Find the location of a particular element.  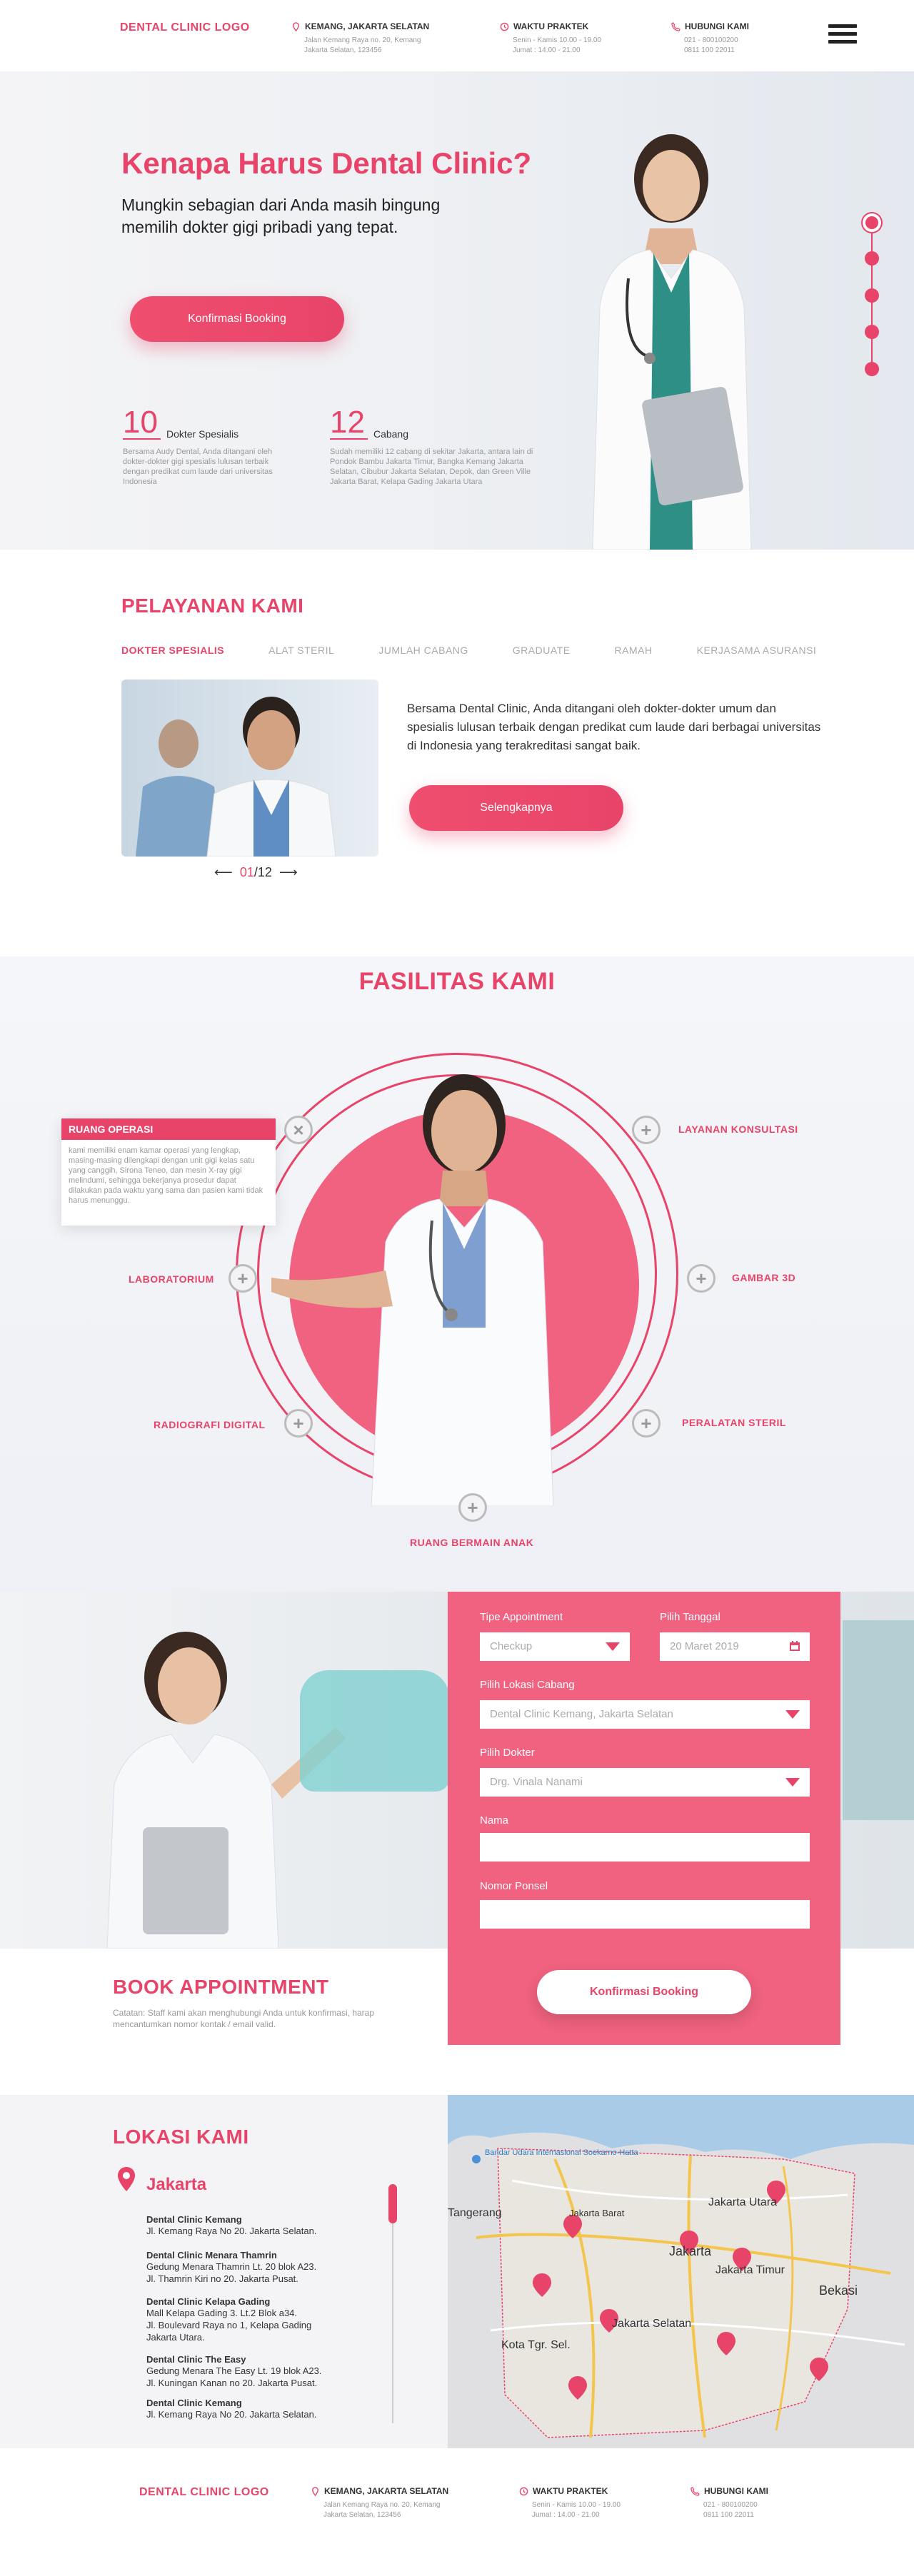

facility-label-konsultasi: LAYANAN KONSULTASI is located at coordinates (738, 1129).